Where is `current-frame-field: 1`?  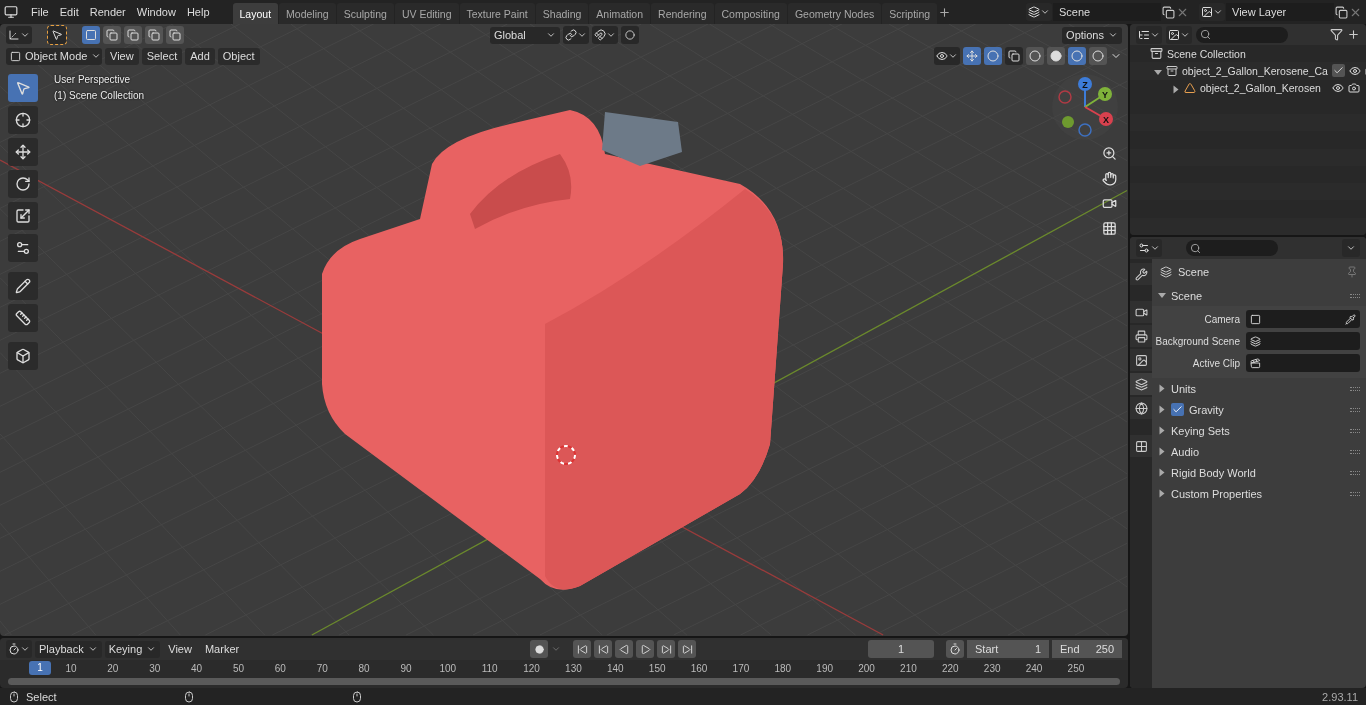 current-frame-field: 1 is located at coordinates (901, 649).